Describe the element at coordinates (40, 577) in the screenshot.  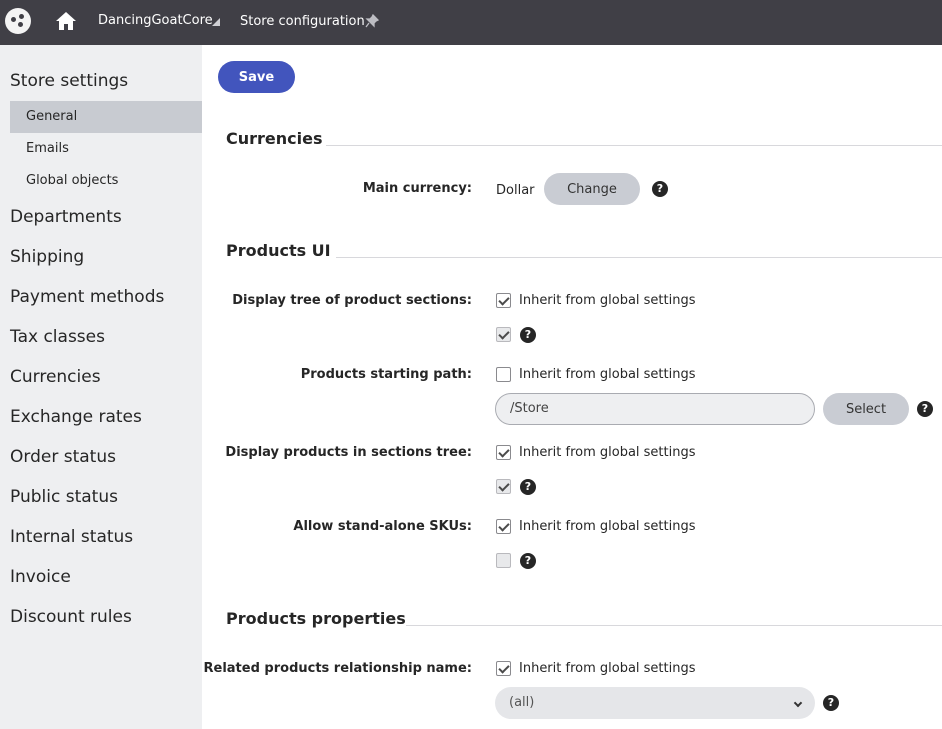
I see `sidebar-item-invoice: Invoice` at that location.